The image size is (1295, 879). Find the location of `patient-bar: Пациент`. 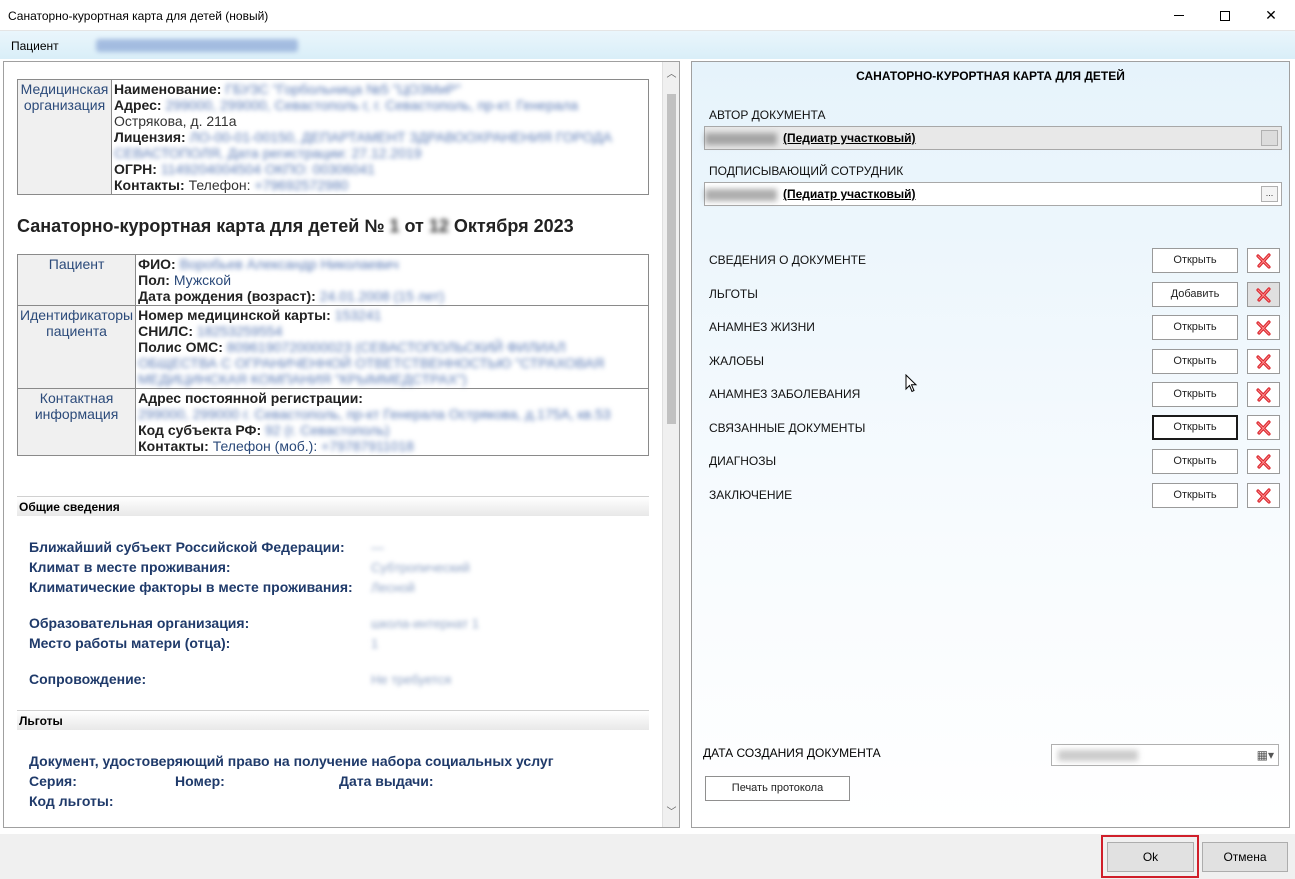

patient-bar: Пациент is located at coordinates (647, 45).